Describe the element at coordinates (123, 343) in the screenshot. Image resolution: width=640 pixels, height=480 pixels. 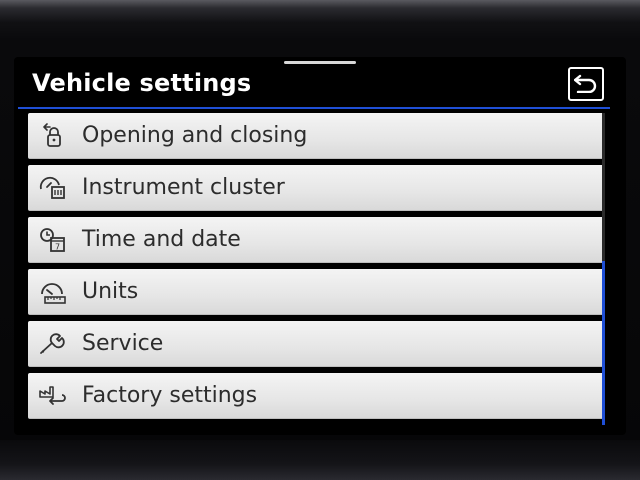
I see `menu-item-label: Service` at that location.